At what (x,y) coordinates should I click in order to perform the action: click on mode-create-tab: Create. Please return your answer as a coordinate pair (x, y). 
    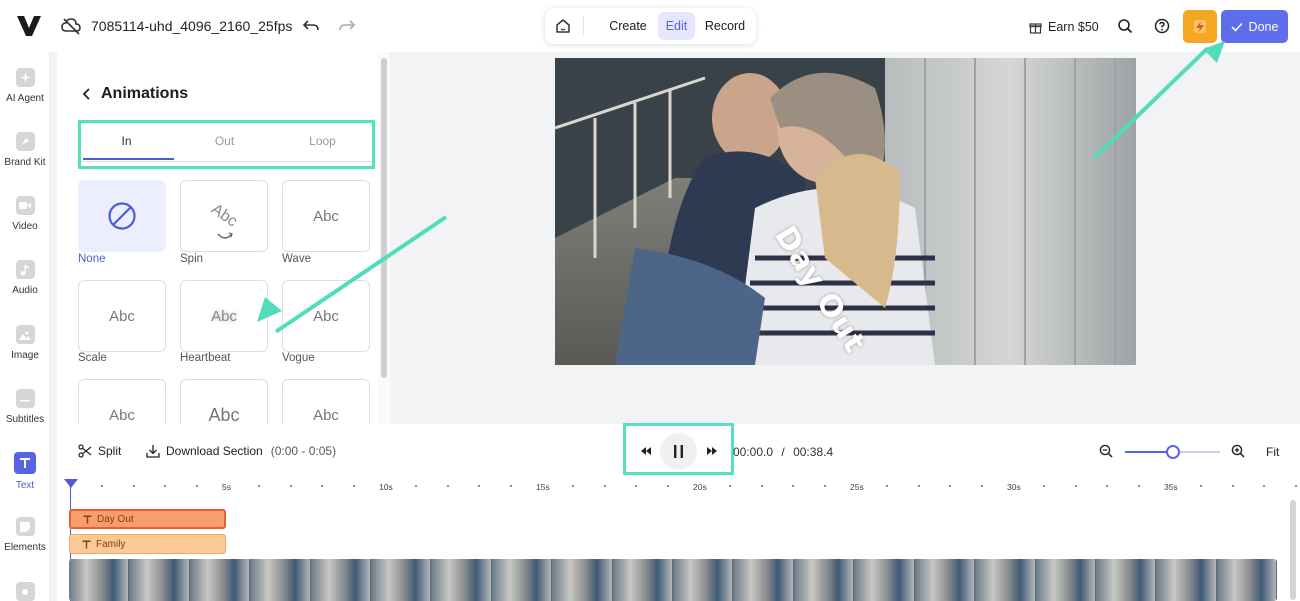
    Looking at the image, I should click on (628, 26).